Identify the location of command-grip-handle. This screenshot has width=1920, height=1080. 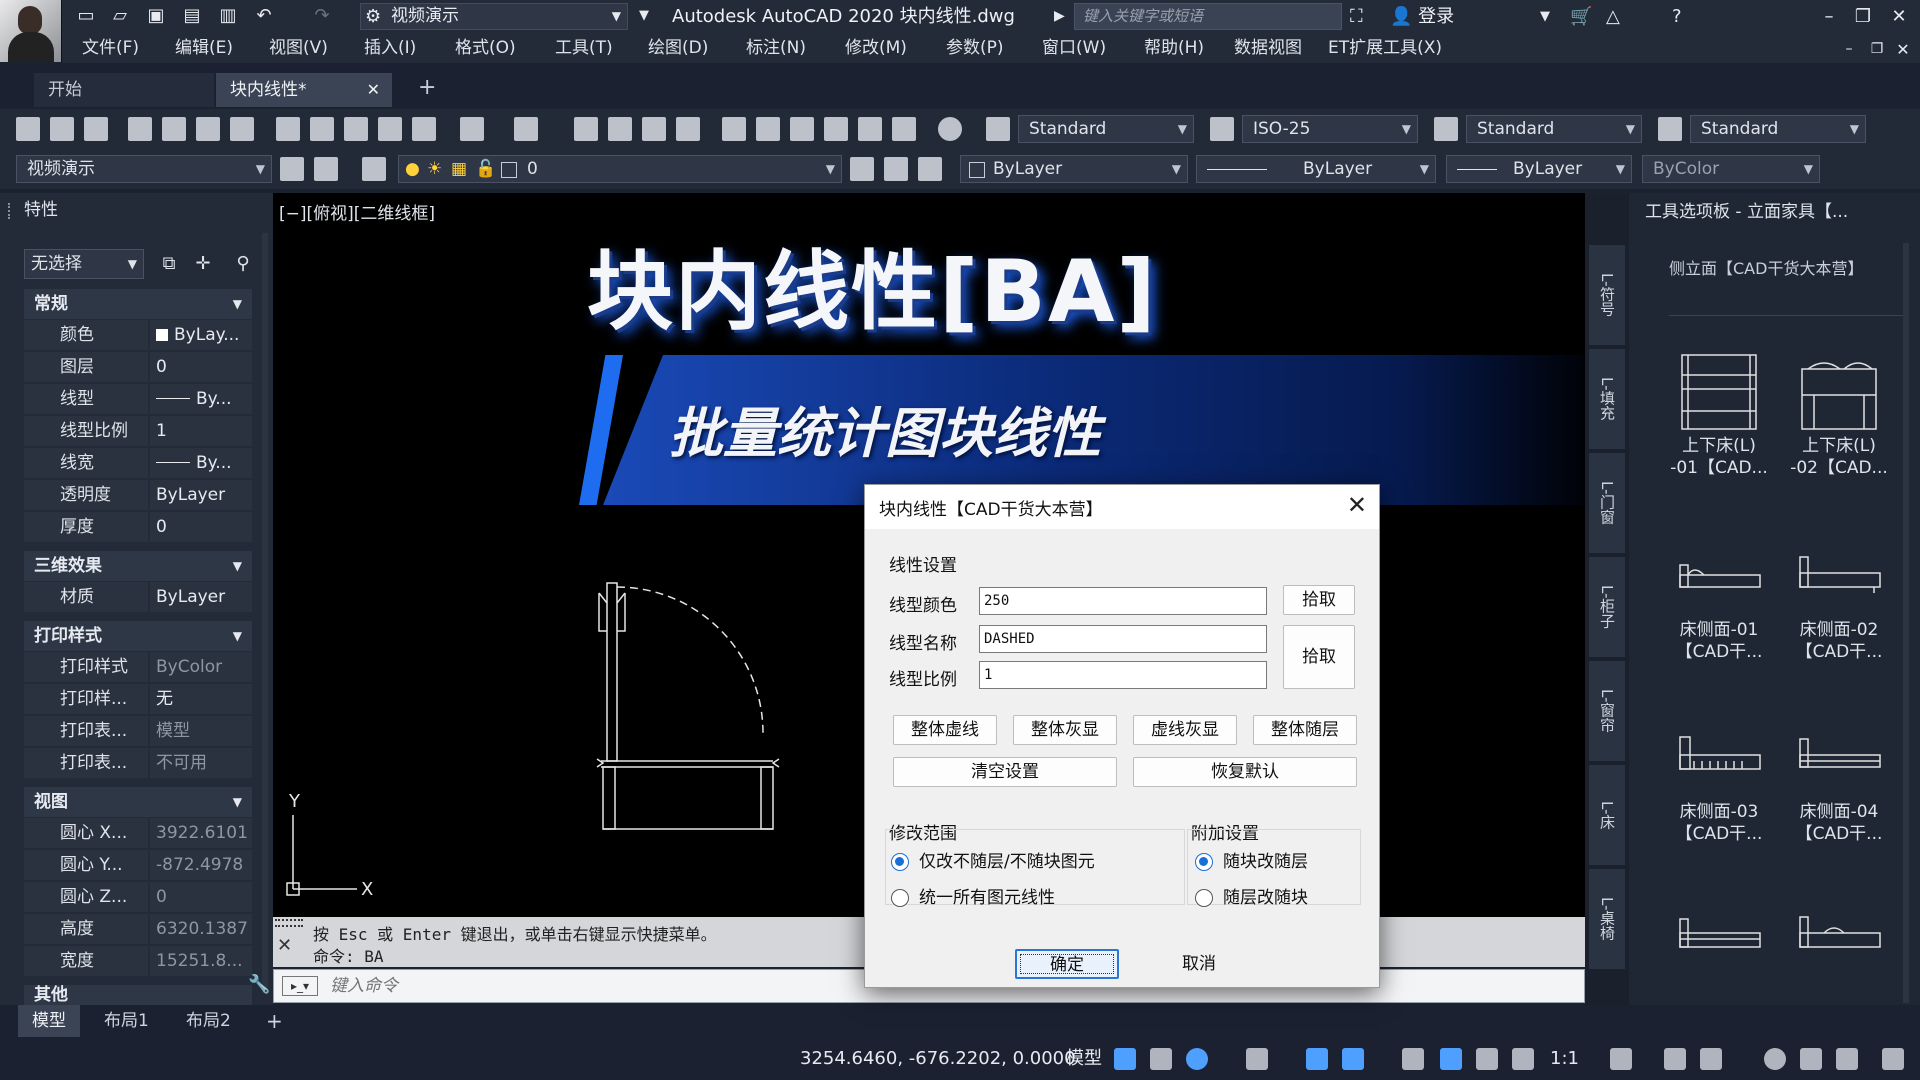
(289, 923).